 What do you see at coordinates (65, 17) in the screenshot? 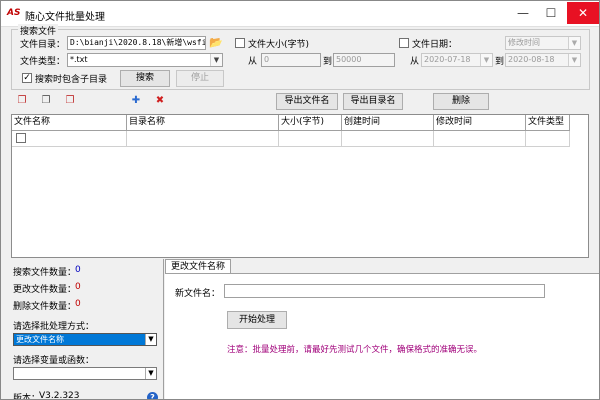
I see `window-title: 随心文件批量处理` at bounding box center [65, 17].